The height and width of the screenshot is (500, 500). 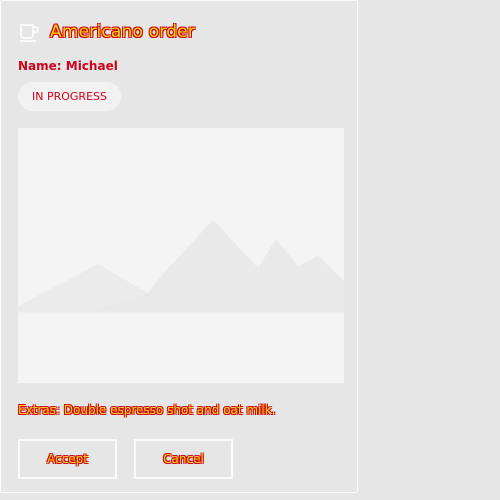 What do you see at coordinates (29, 32) in the screenshot?
I see `coffee-cup-icon` at bounding box center [29, 32].